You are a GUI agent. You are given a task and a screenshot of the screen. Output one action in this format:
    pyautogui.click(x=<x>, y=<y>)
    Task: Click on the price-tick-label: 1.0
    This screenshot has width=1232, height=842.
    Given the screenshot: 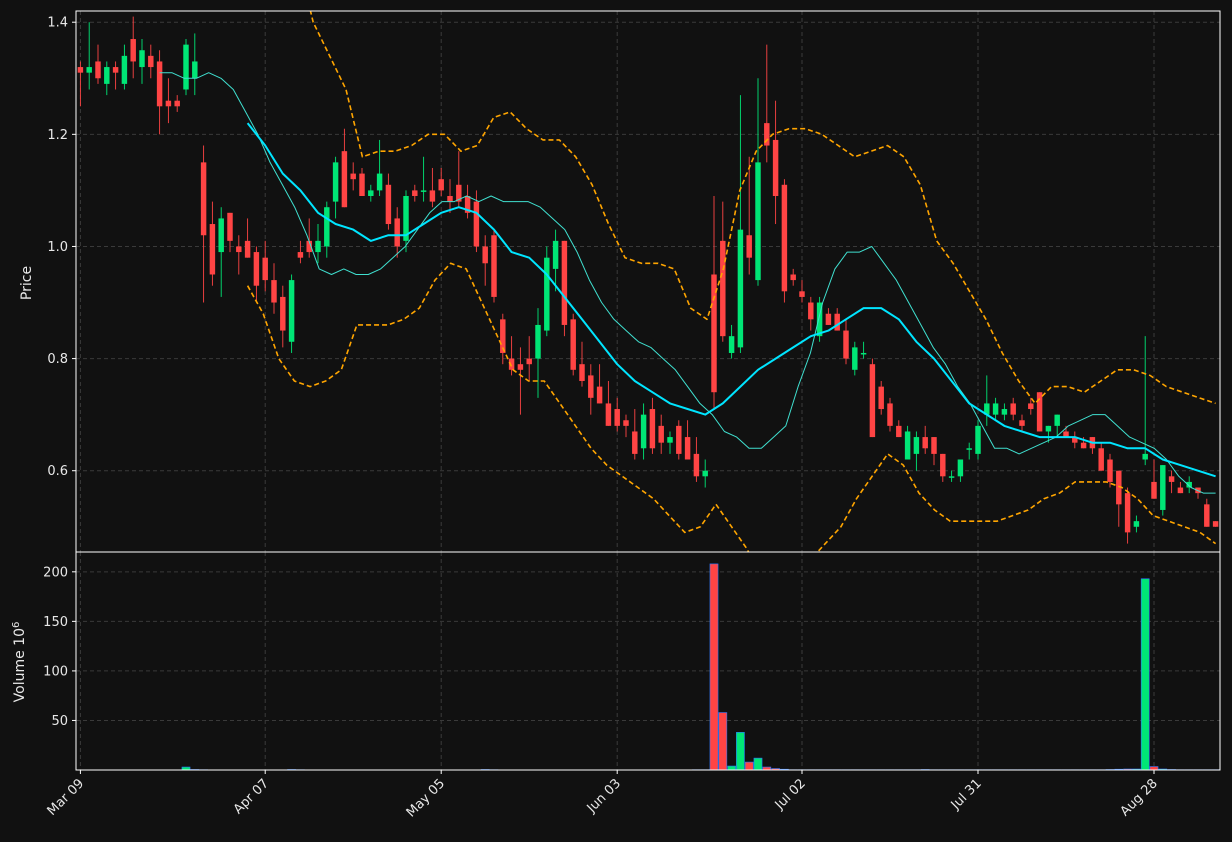 What is the action you would take?
    pyautogui.click(x=57, y=247)
    